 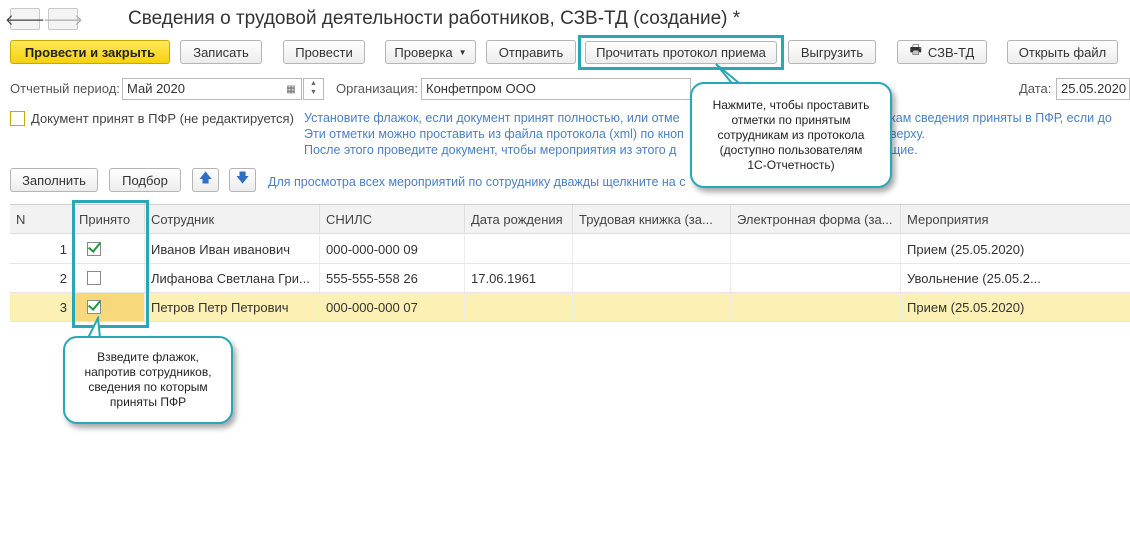 I want to click on open-file-button: Открыть файл, so click(x=1062, y=52).